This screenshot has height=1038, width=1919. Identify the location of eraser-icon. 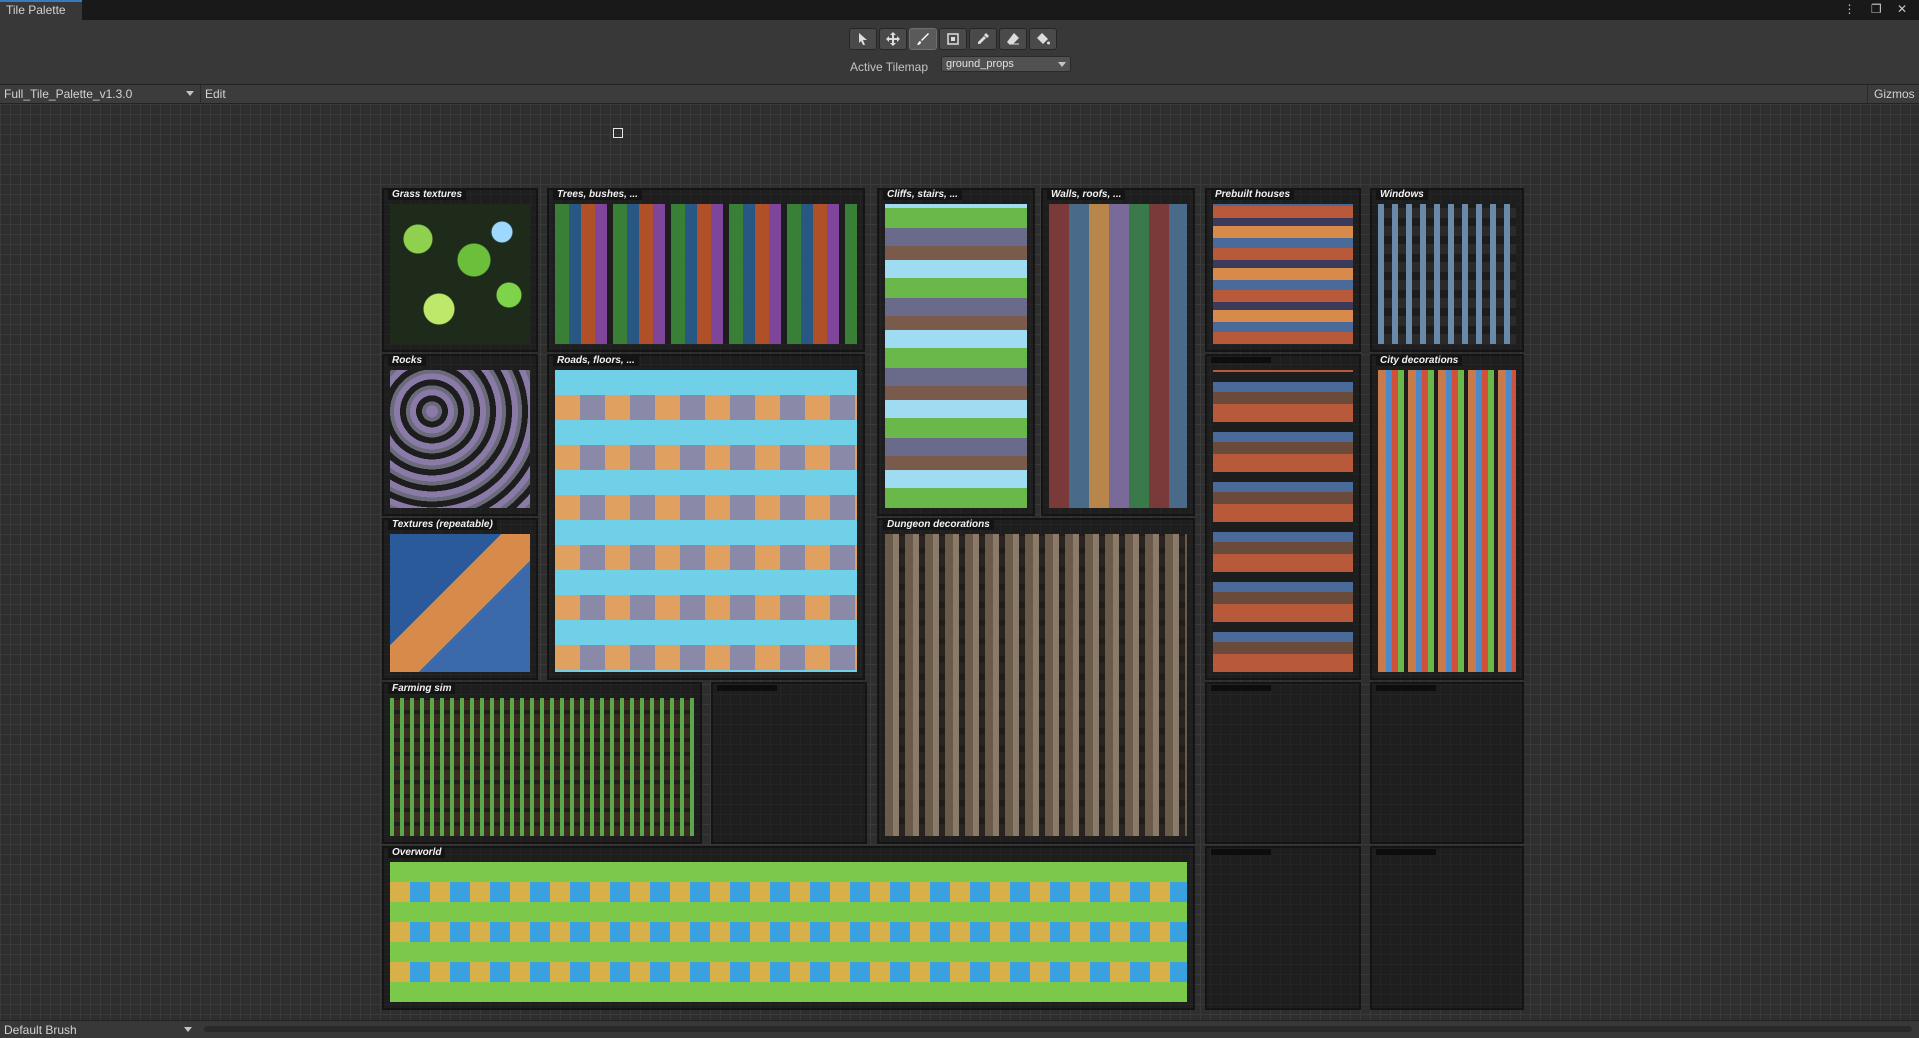
(1013, 39).